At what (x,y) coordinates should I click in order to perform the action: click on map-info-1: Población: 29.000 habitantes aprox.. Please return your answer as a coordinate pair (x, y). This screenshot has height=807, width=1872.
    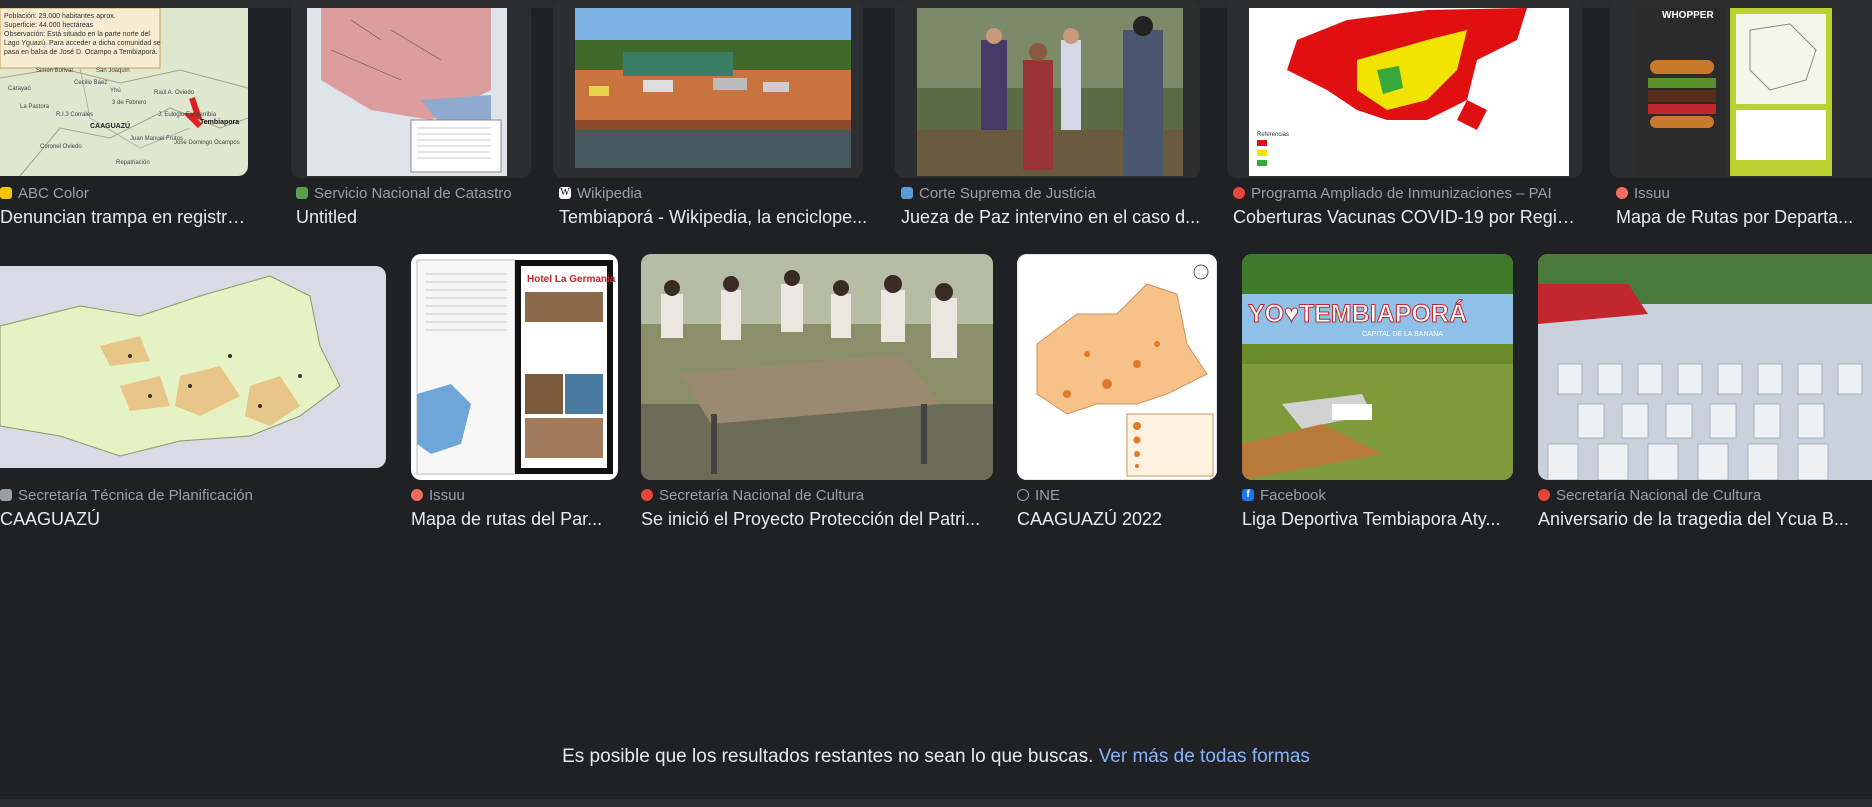
    Looking at the image, I should click on (60, 16).